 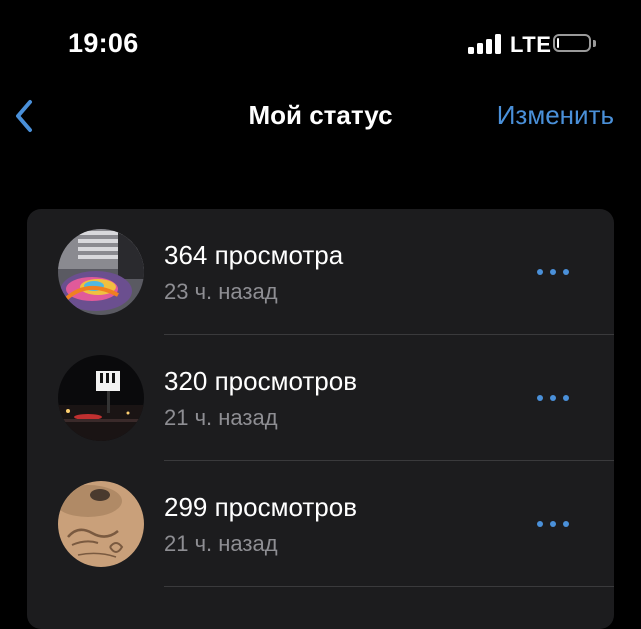 What do you see at coordinates (254, 255) in the screenshot?
I see `status-views: 364 просмотра` at bounding box center [254, 255].